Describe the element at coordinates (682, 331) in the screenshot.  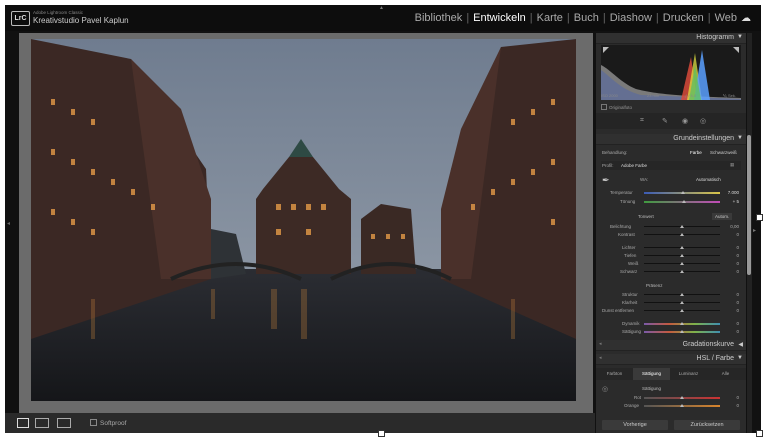
I see `saturation-slider-thumb` at that location.